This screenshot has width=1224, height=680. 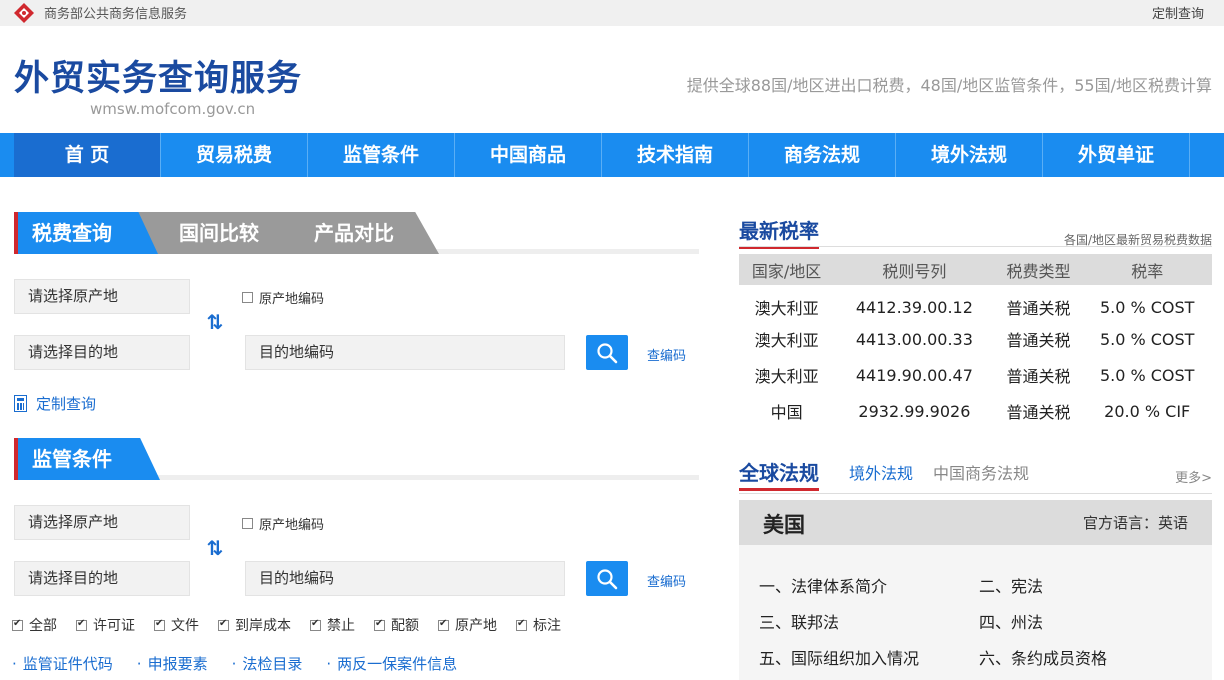 I want to click on table-row: 澳大利亚 4413.00.00.33 普通关税 5.0 % COST, so click(x=975, y=339).